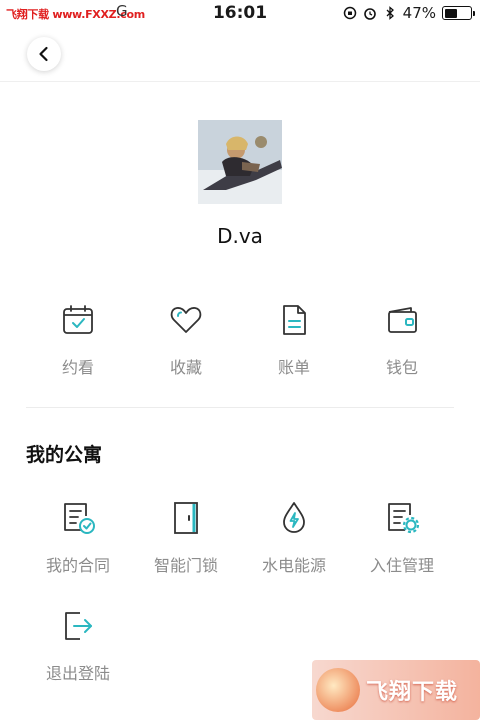 The width and height of the screenshot is (480, 720). What do you see at coordinates (402, 340) in the screenshot?
I see `quick-action-wallet: 钱包` at bounding box center [402, 340].